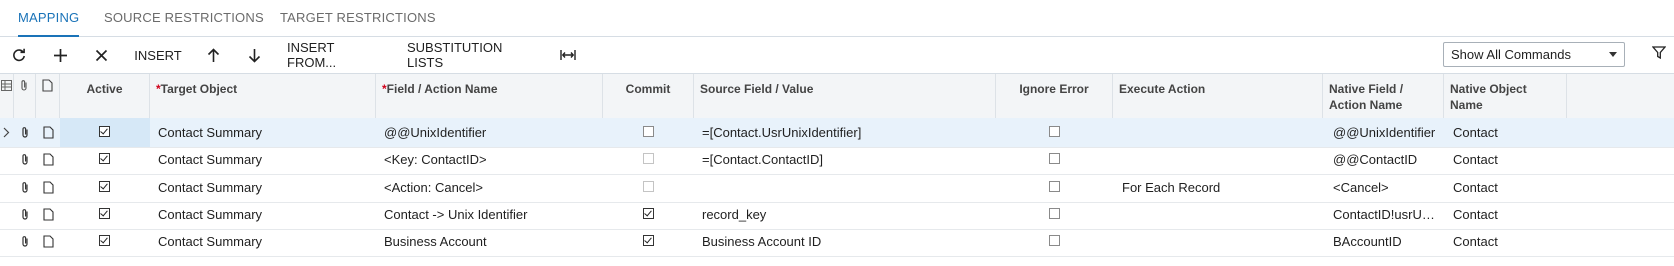  I want to click on fit-columns-button, so click(568, 55).